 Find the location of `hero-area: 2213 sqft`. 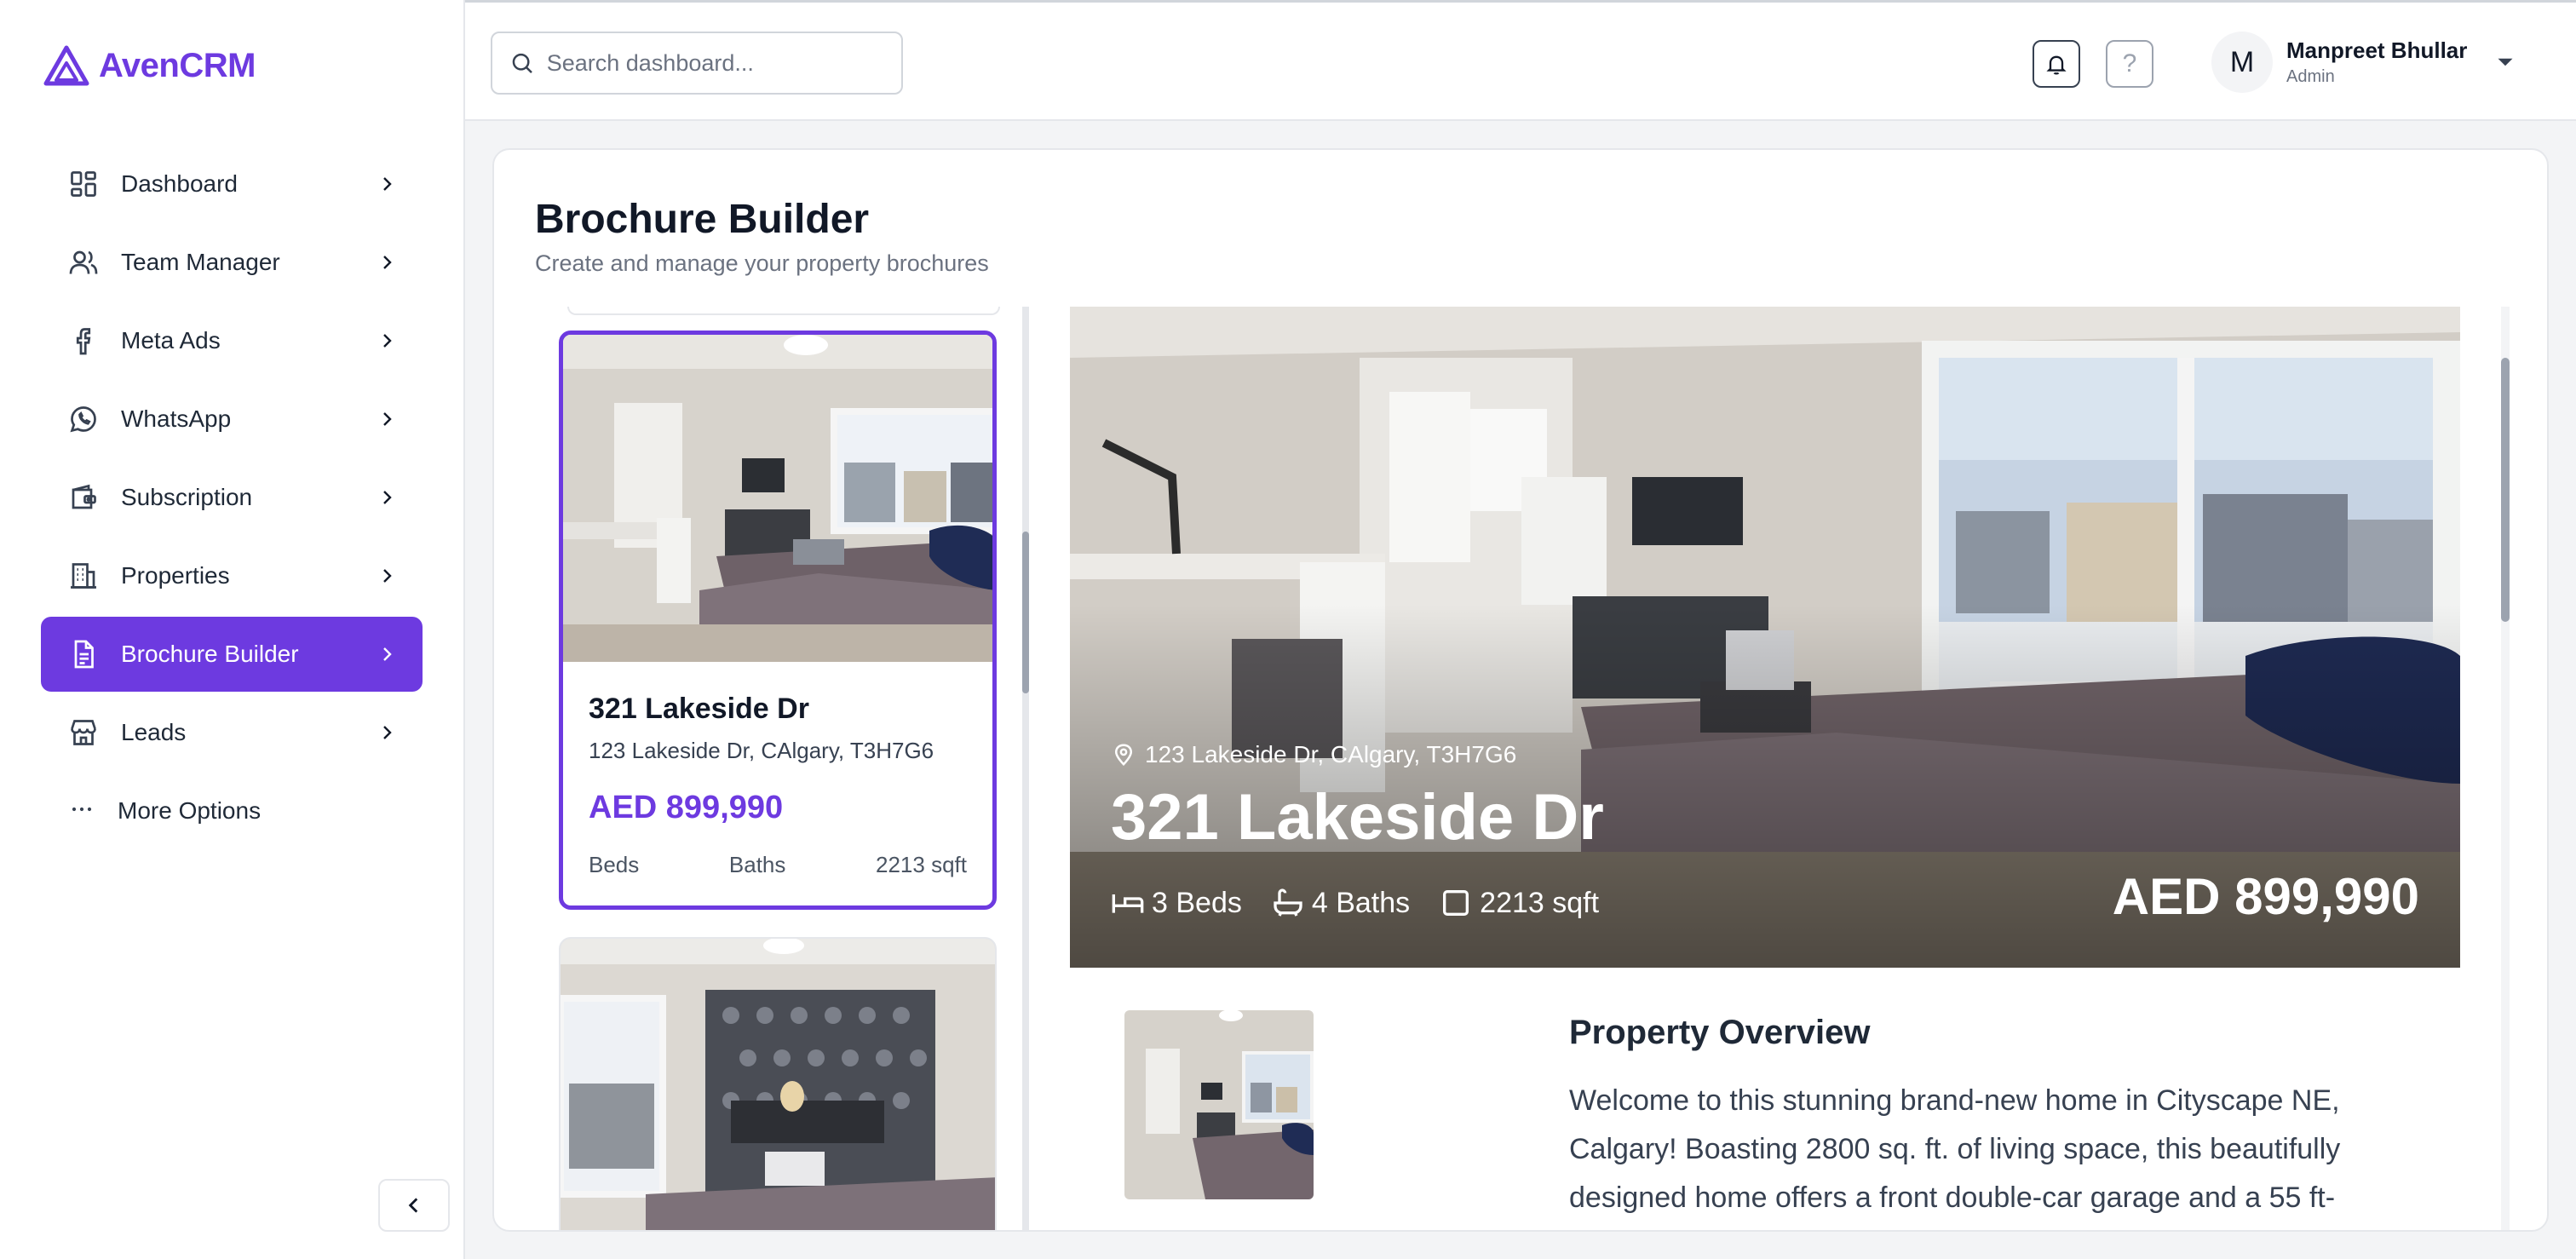

hero-area: 2213 sqft is located at coordinates (1519, 903).